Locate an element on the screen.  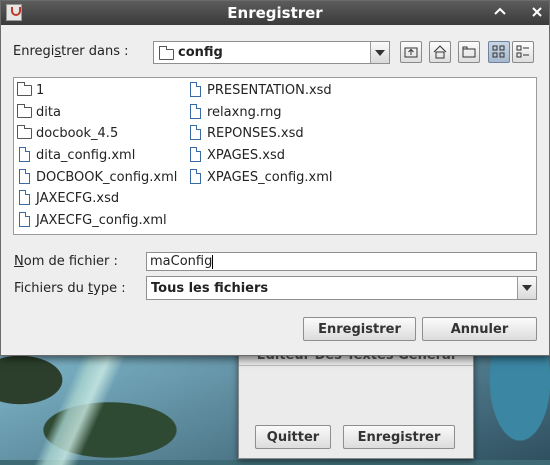
list-item: PRESENTATION.xsd is located at coordinates (260, 90).